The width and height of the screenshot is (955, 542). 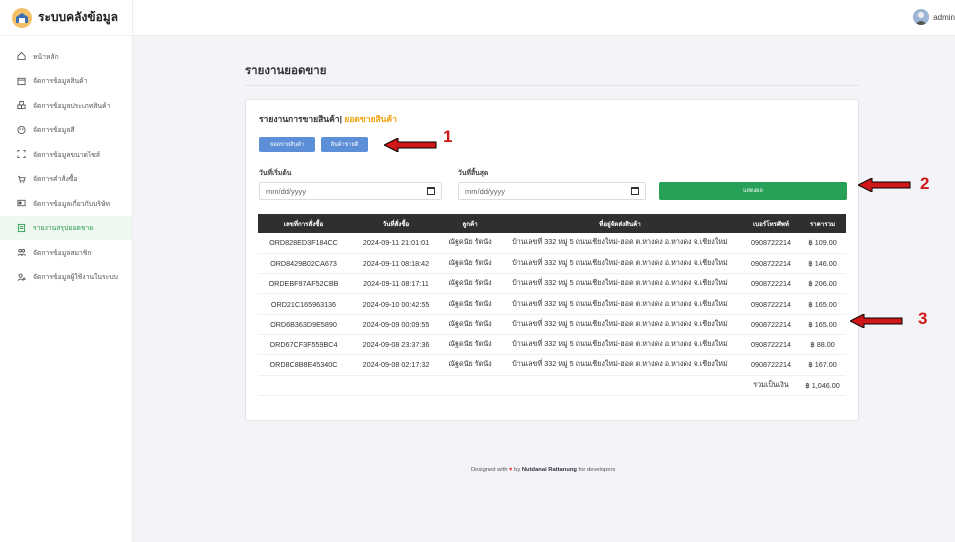 What do you see at coordinates (549, 470) in the screenshot?
I see `footer-author-link: Nutdanai Rattanung` at bounding box center [549, 470].